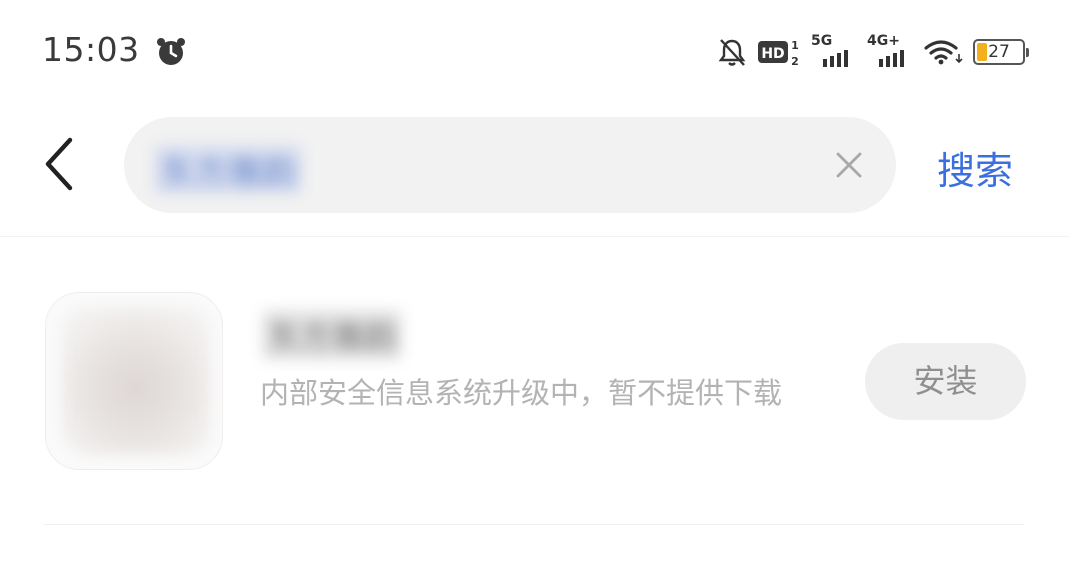  I want to click on row-divider, so click(534, 524).